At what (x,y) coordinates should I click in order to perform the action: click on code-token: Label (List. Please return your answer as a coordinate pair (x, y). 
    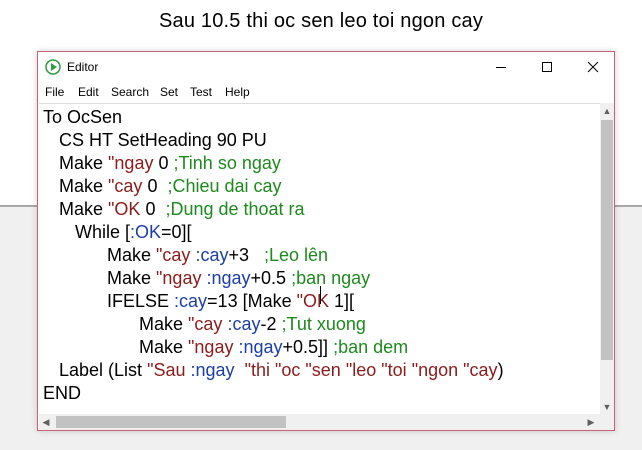
    Looking at the image, I should click on (103, 370).